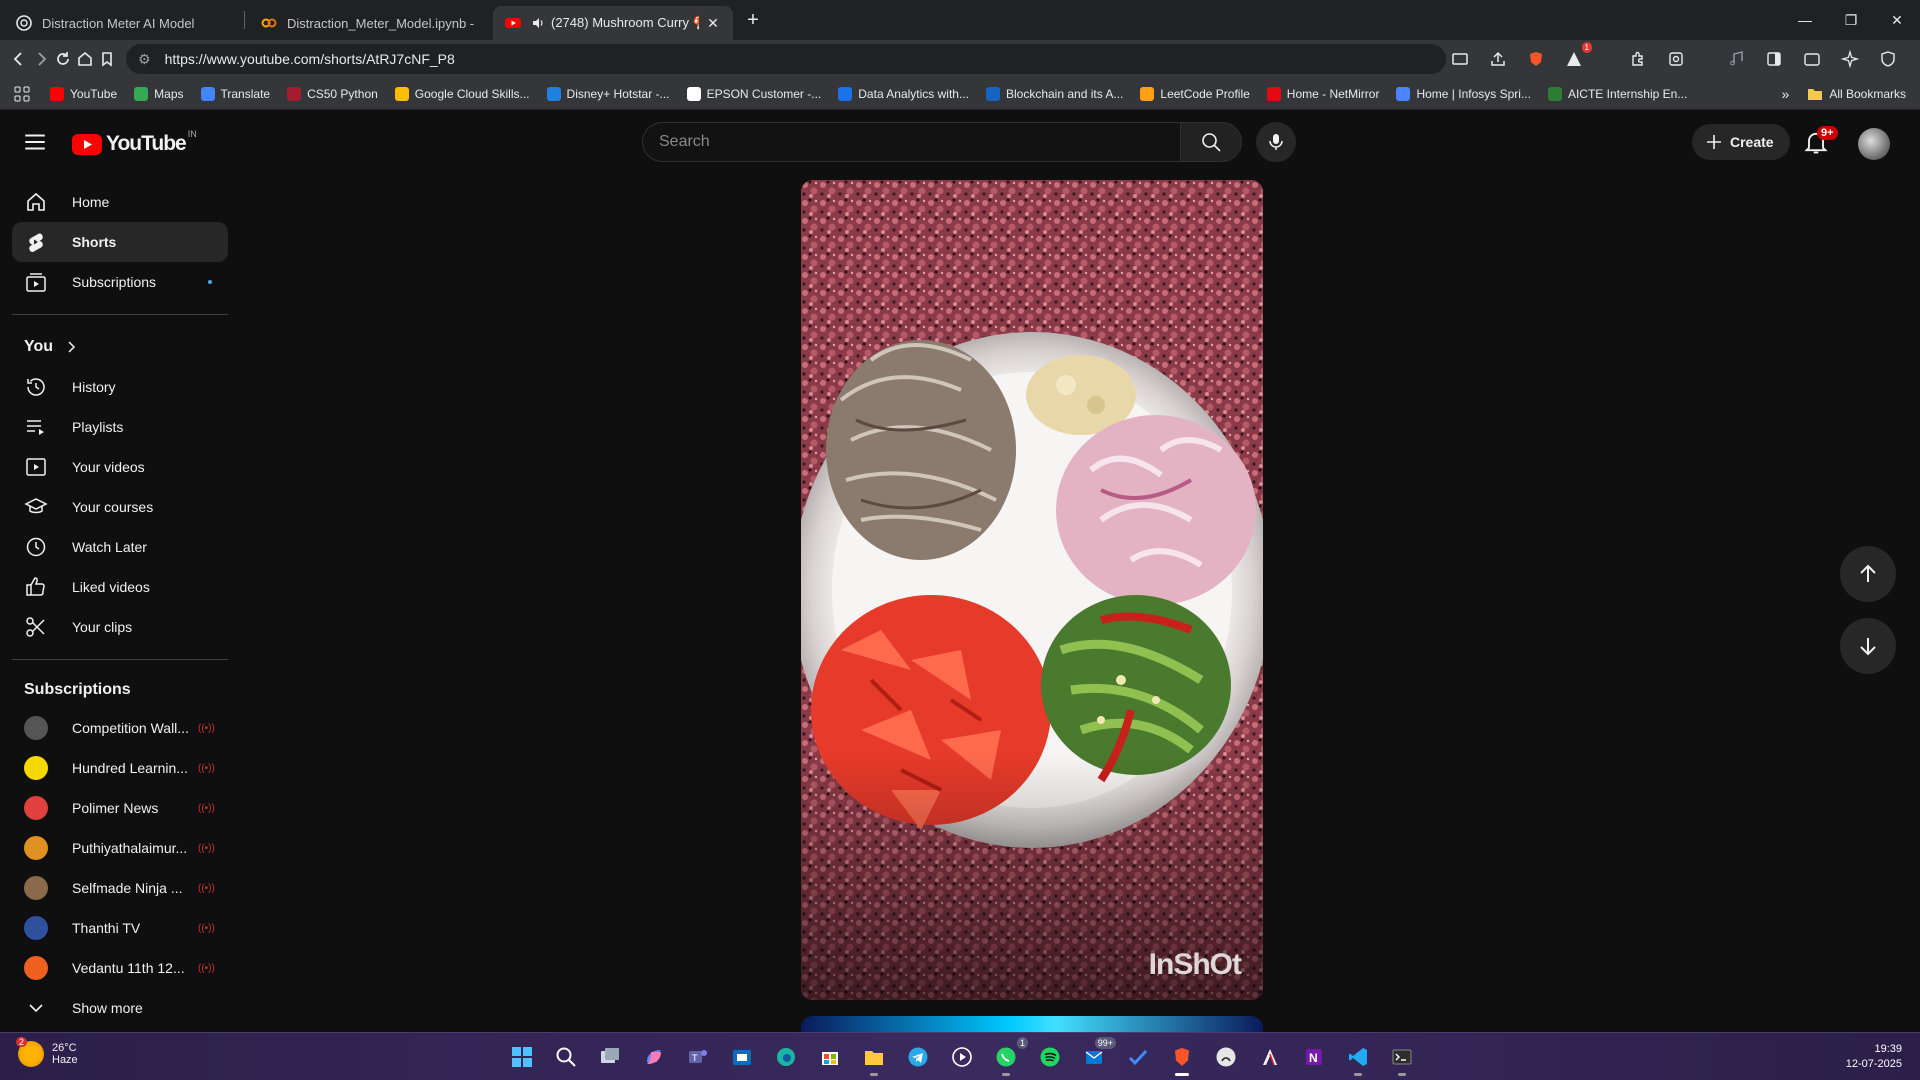 The width and height of the screenshot is (1920, 1080). What do you see at coordinates (1008, 1056) in the screenshot?
I see `whatsapp-icon: 1` at bounding box center [1008, 1056].